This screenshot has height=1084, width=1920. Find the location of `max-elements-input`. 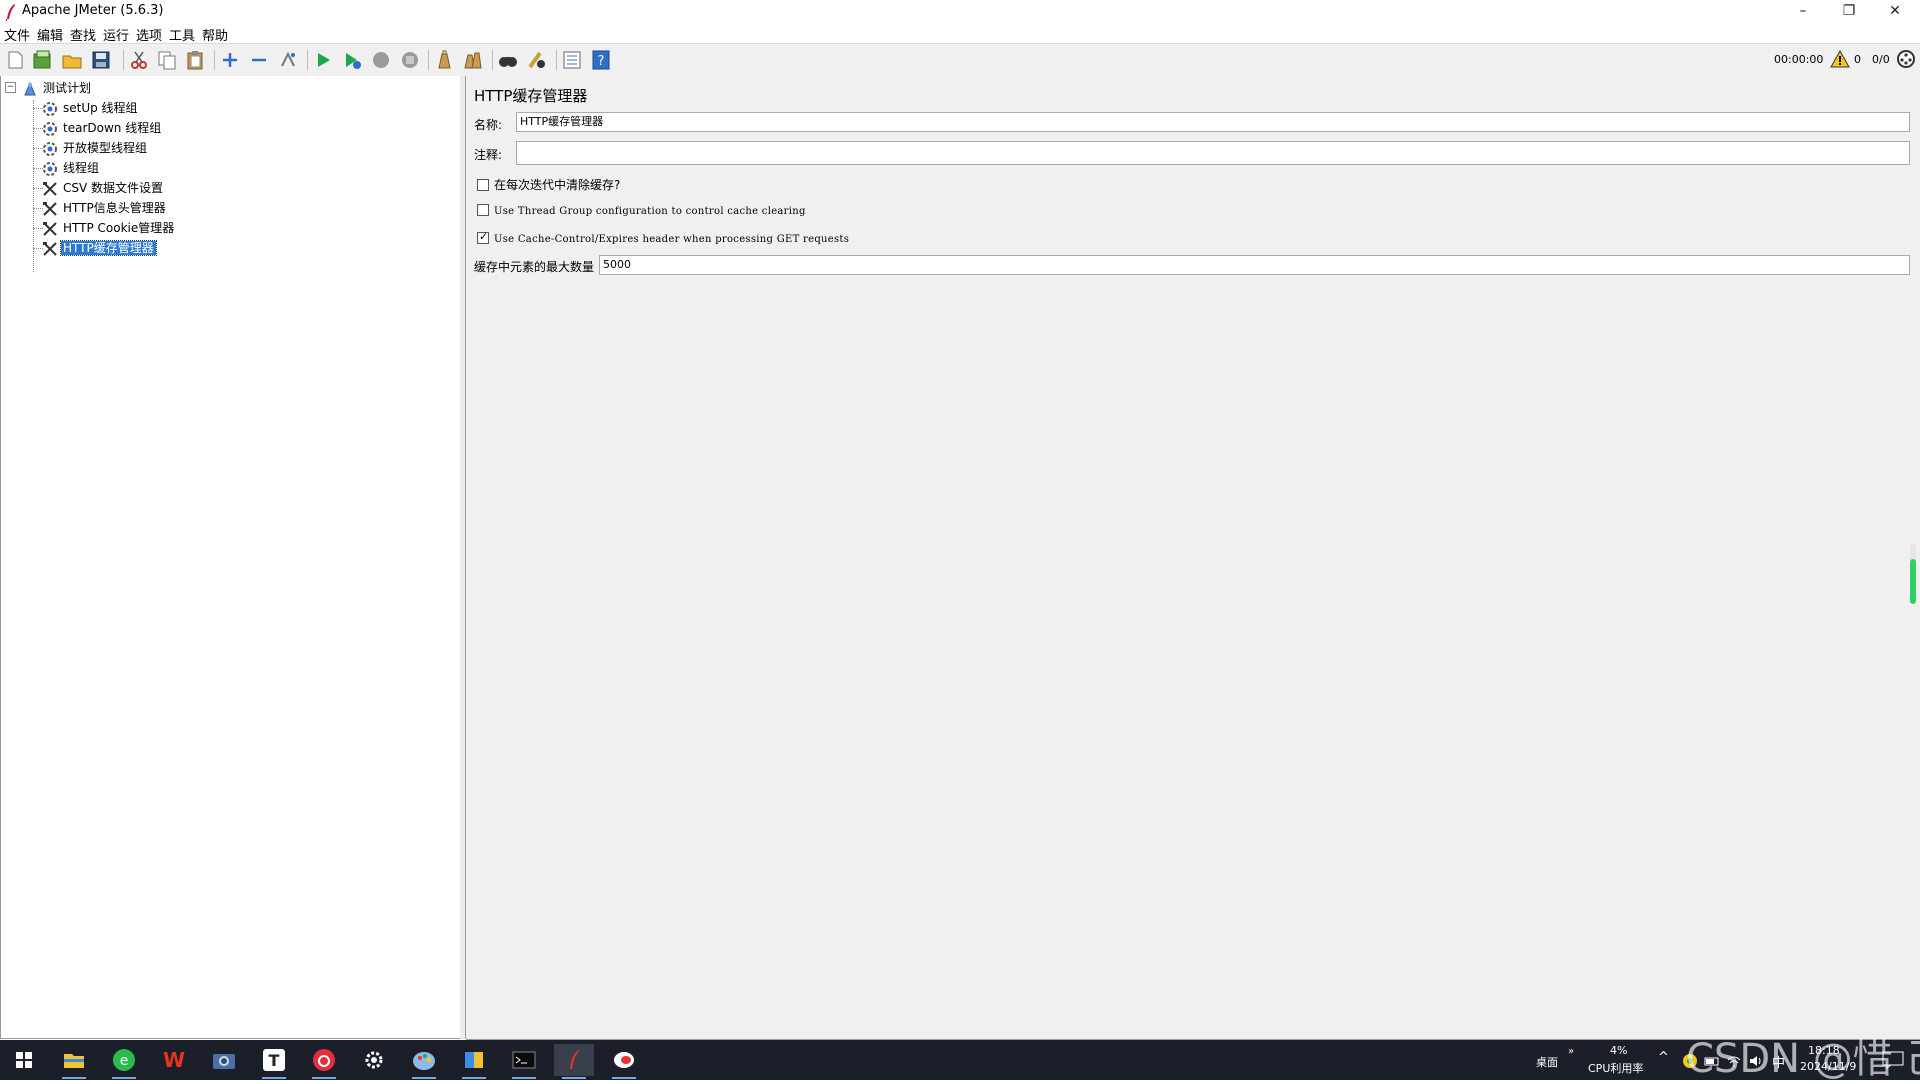

max-elements-input is located at coordinates (1254, 265).